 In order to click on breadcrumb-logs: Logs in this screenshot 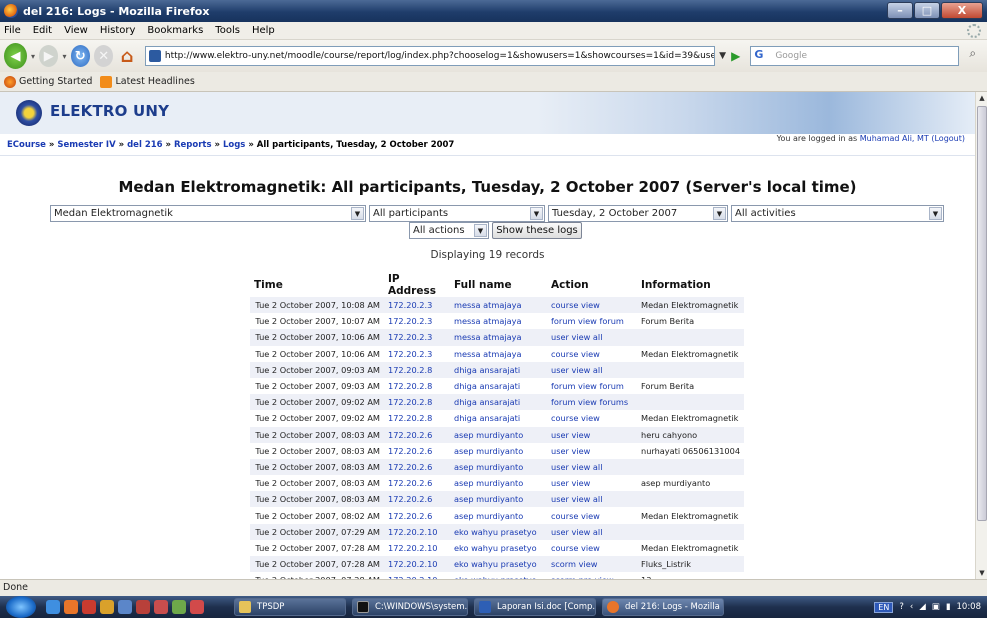, I will do `click(234, 145)`.